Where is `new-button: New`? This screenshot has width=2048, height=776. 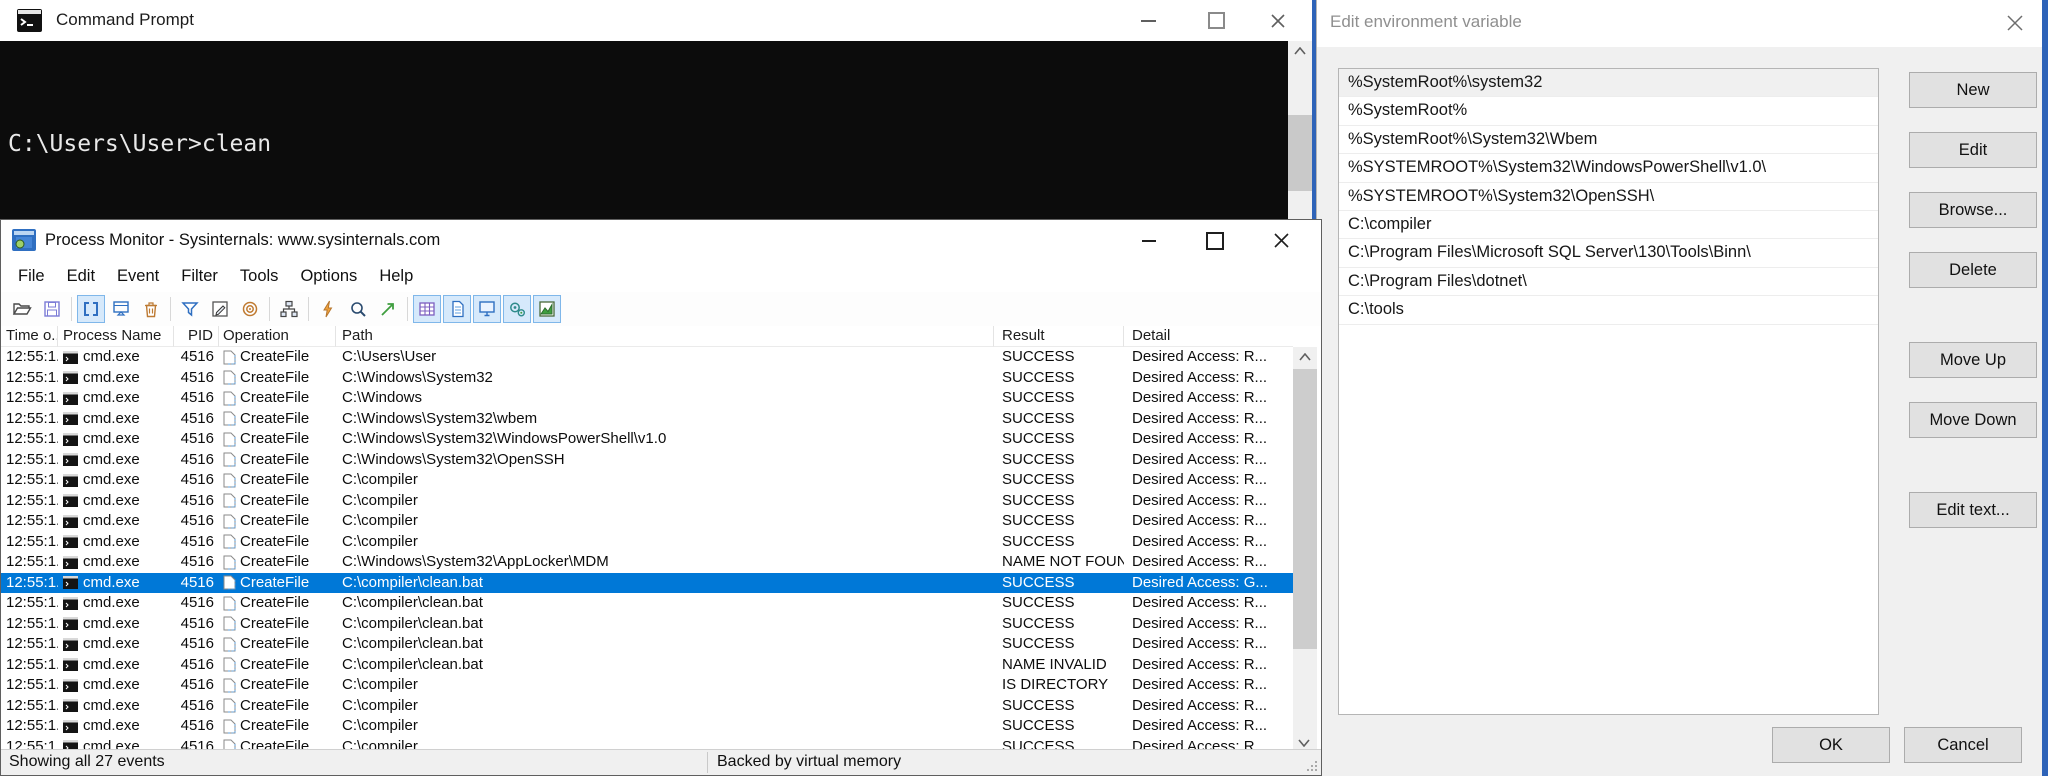 new-button: New is located at coordinates (1973, 90).